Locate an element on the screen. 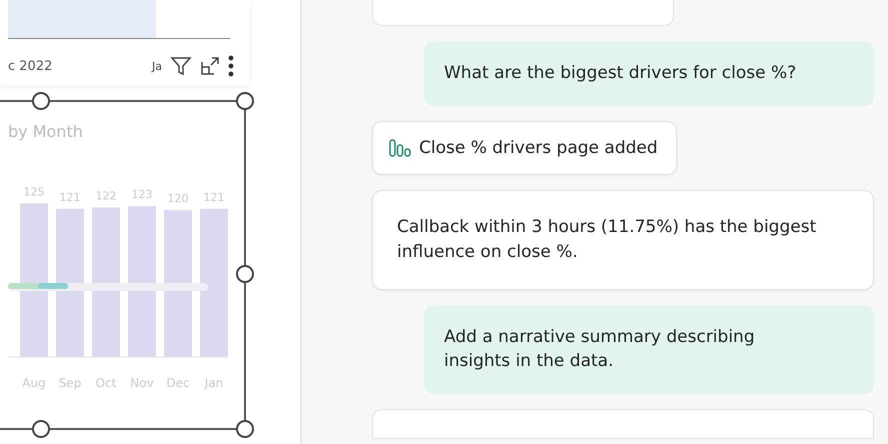 The height and width of the screenshot is (444, 888). expand-icon is located at coordinates (210, 66).